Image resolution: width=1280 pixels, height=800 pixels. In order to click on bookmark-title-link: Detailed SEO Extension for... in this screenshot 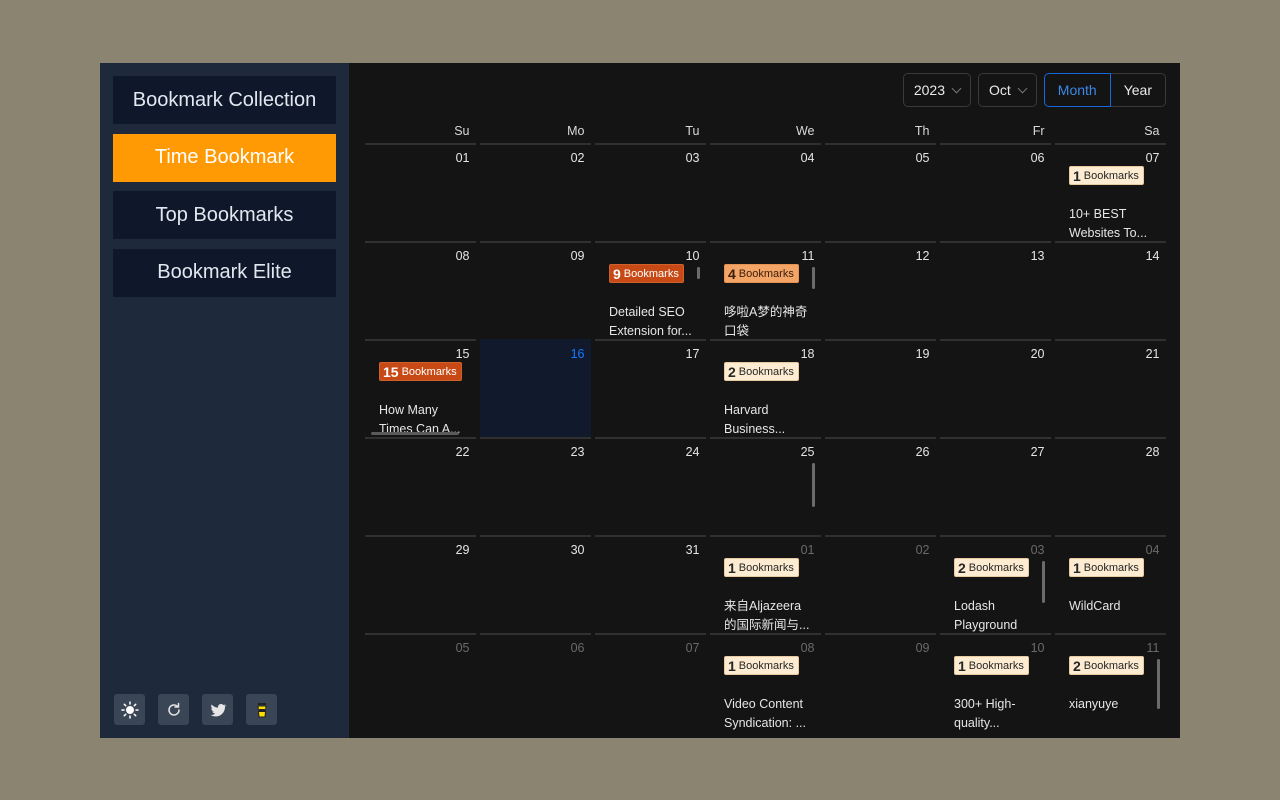, I will do `click(652, 321)`.